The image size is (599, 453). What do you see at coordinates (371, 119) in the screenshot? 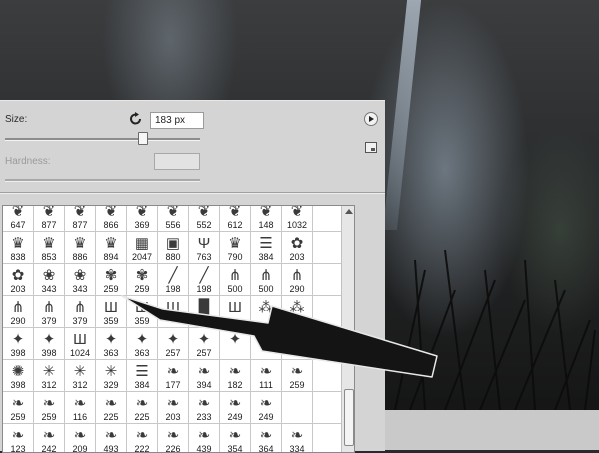
I see `panel-menu-play-icon` at bounding box center [371, 119].